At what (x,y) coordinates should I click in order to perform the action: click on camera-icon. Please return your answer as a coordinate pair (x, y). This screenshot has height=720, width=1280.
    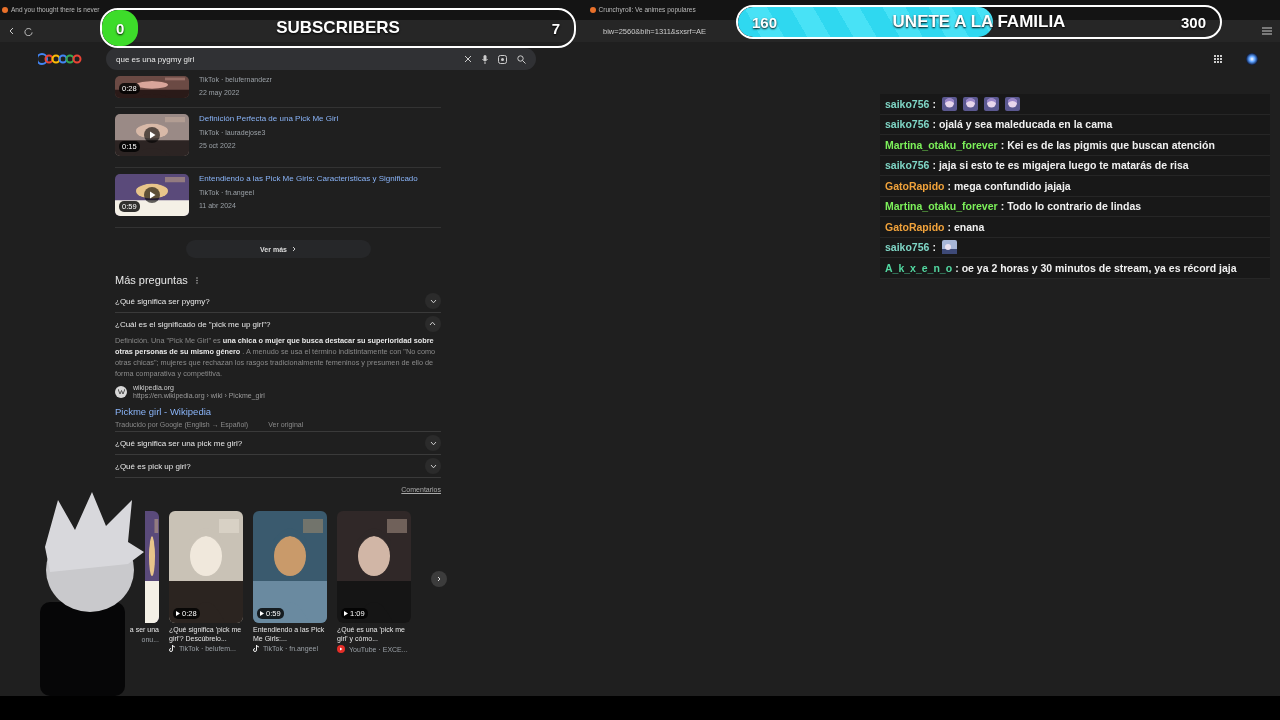
    Looking at the image, I should click on (502, 59).